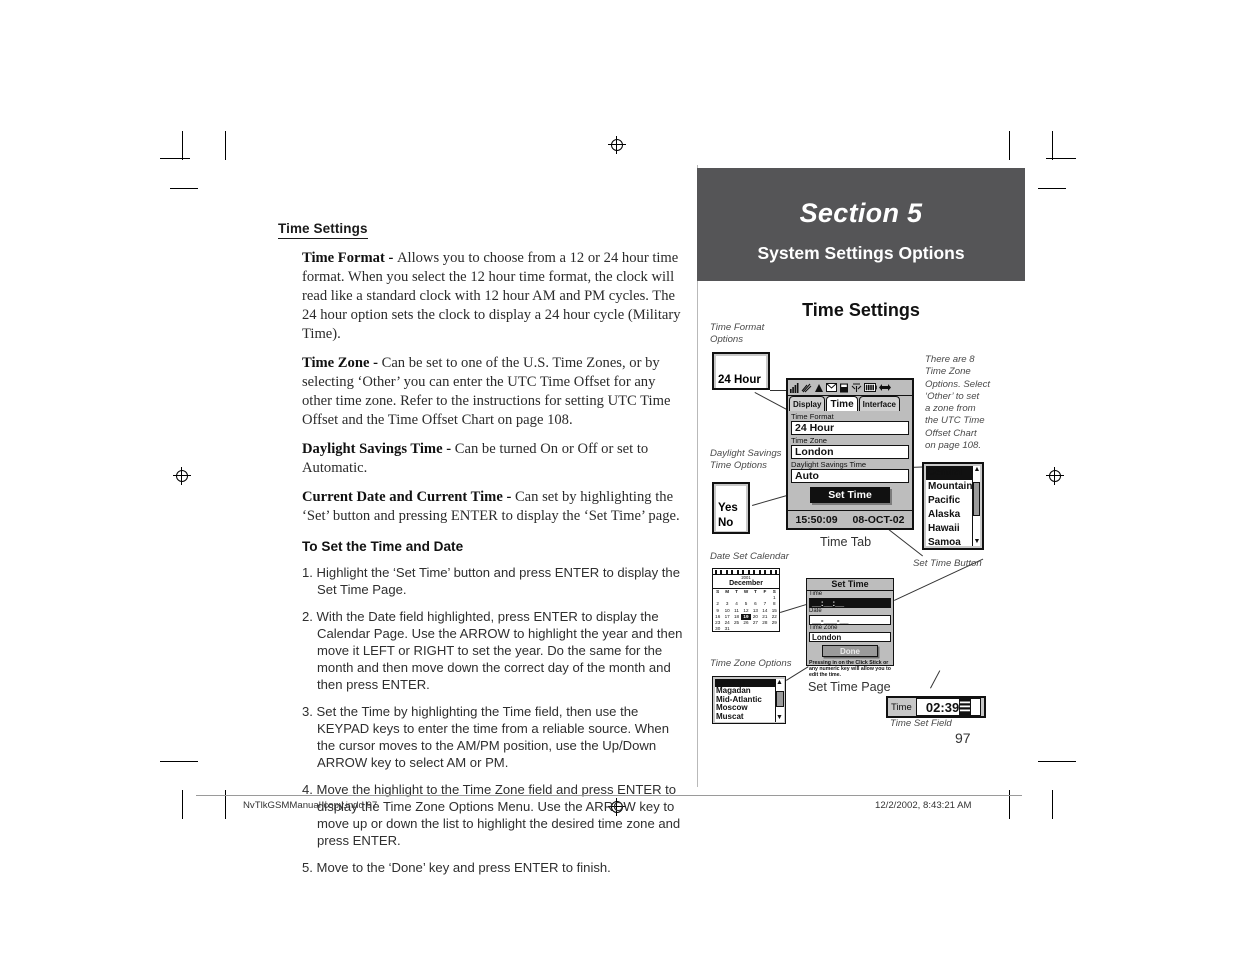 Image resolution: width=1235 pixels, height=954 pixels. Describe the element at coordinates (816, 594) in the screenshot. I see `set-time-time-label: Time` at that location.